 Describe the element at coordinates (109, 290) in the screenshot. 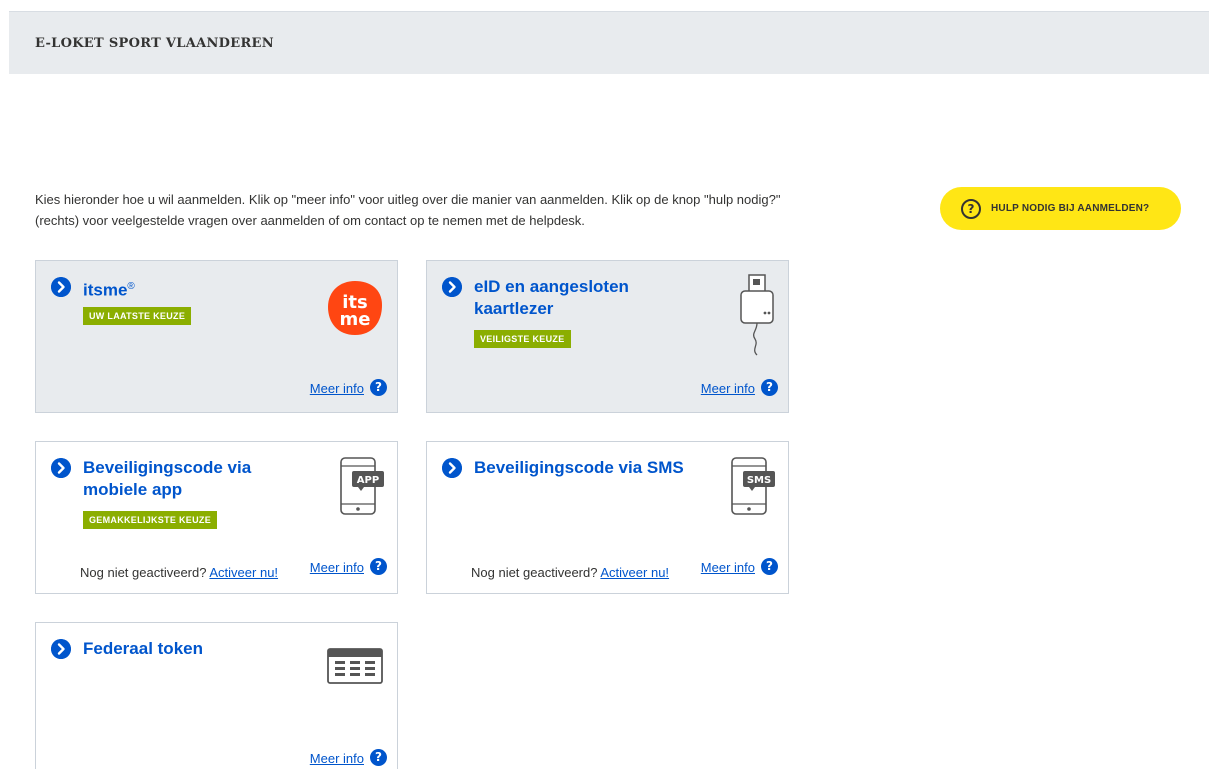

I see `login-option-title: itsme®` at that location.